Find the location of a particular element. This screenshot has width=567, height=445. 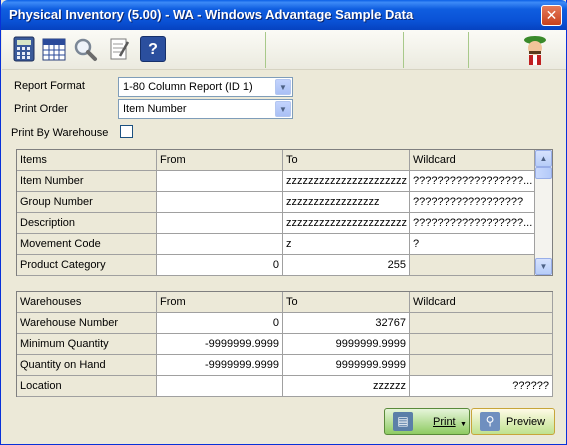

report-format-select: 1-80 Column Report (ID 1) ▼ is located at coordinates (205, 87).